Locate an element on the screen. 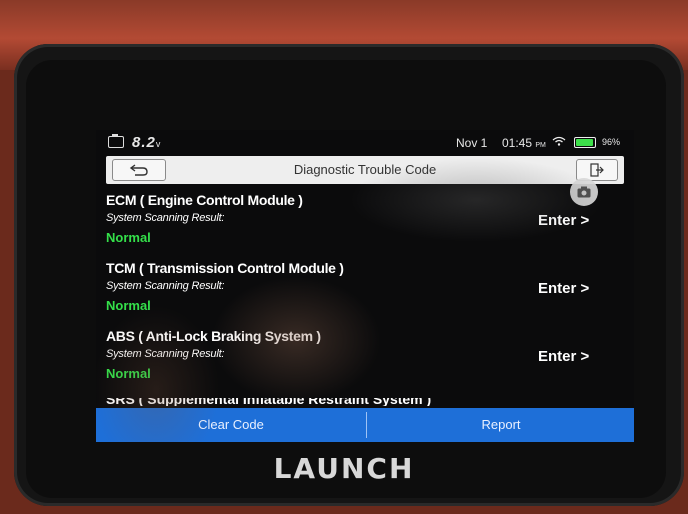  status-date: Nov 1 is located at coordinates (472, 143).